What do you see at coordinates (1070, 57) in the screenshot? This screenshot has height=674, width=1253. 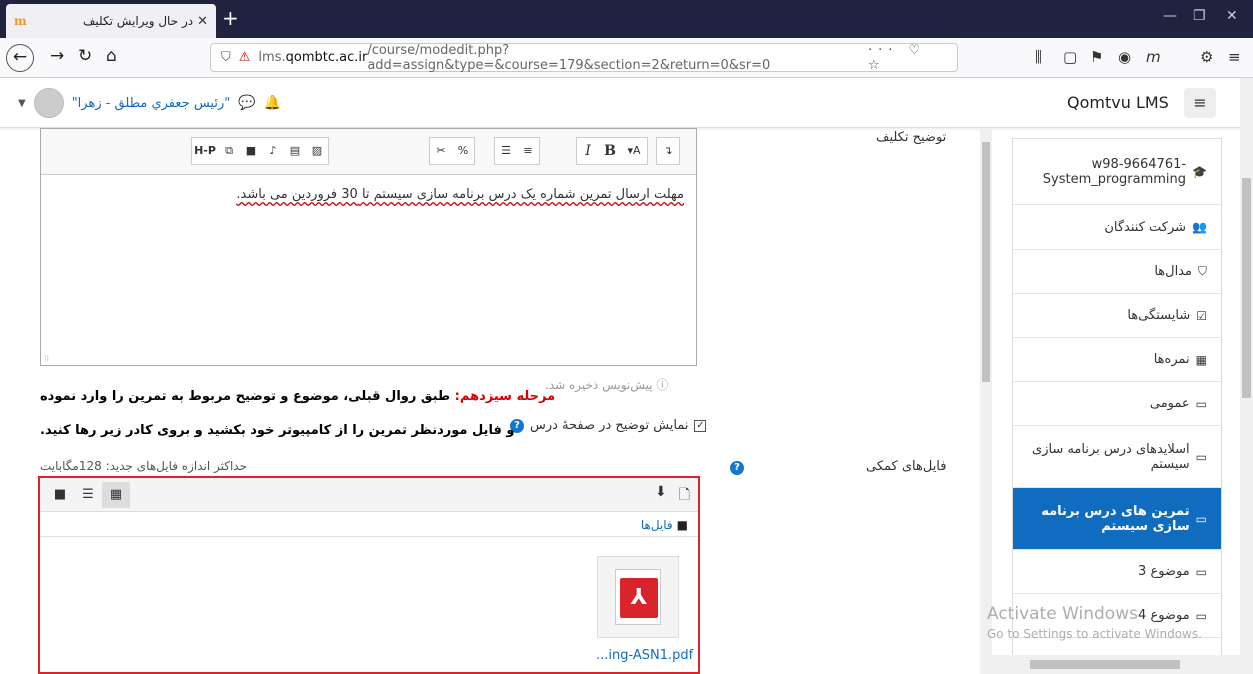 I see `sidebar-icon: ▢` at bounding box center [1070, 57].